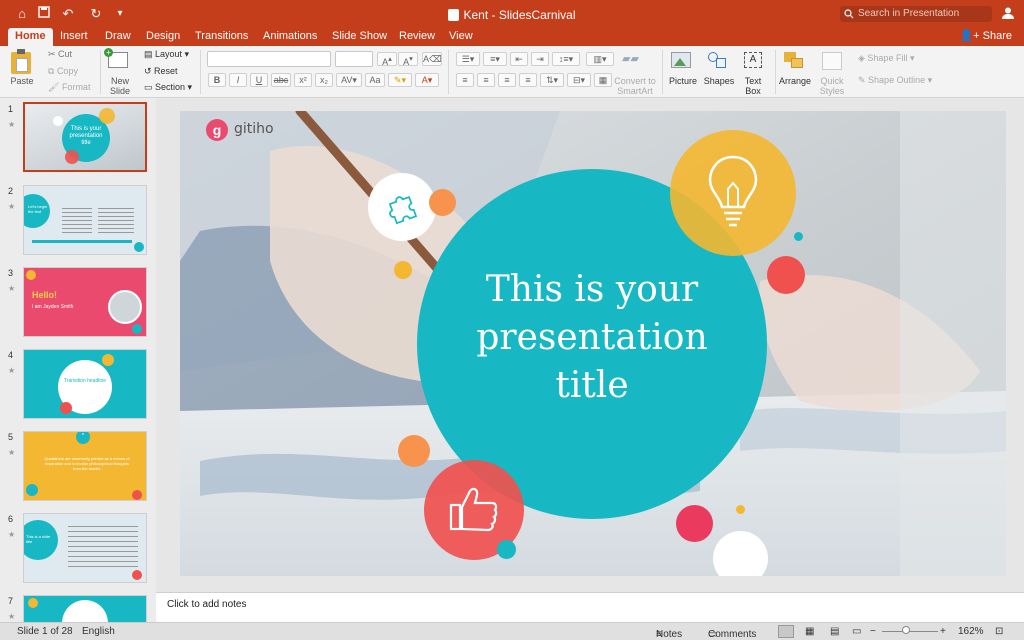  Describe the element at coordinates (795, 81) in the screenshot. I see `arrange-button: Arrange` at that location.